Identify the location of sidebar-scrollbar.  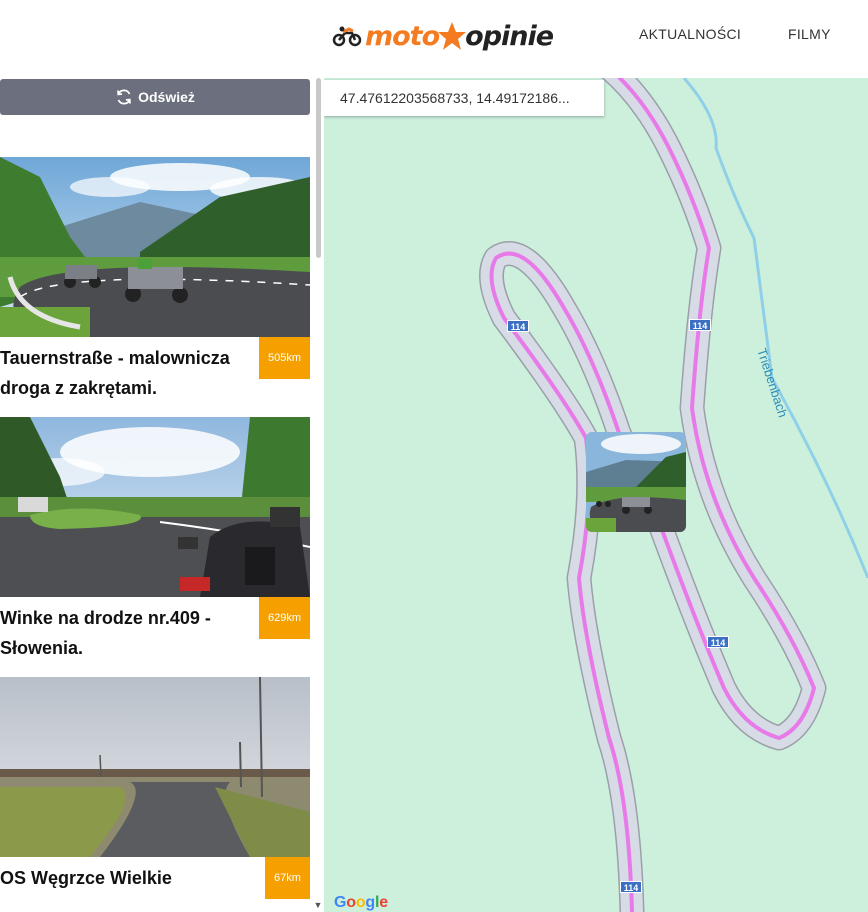
(318, 168).